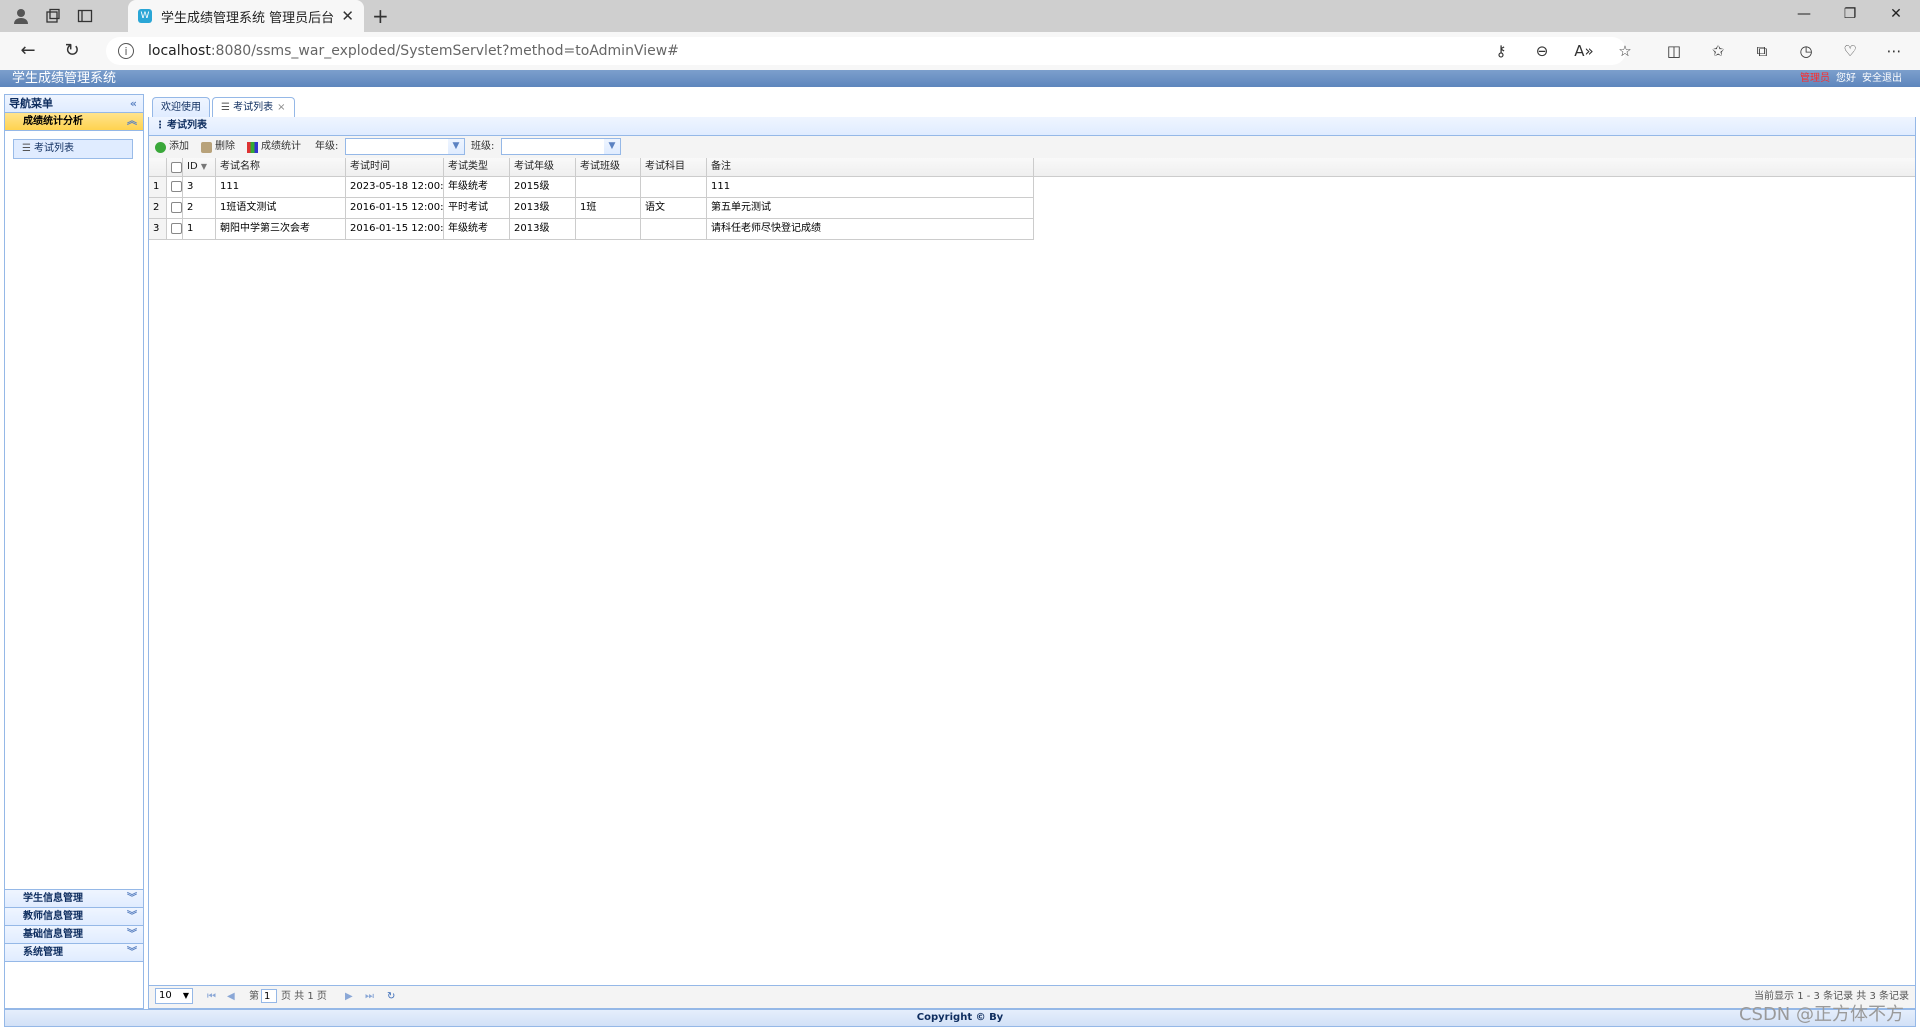 This screenshot has height=1030, width=1920. I want to click on page-prefix: 第, so click(254, 996).